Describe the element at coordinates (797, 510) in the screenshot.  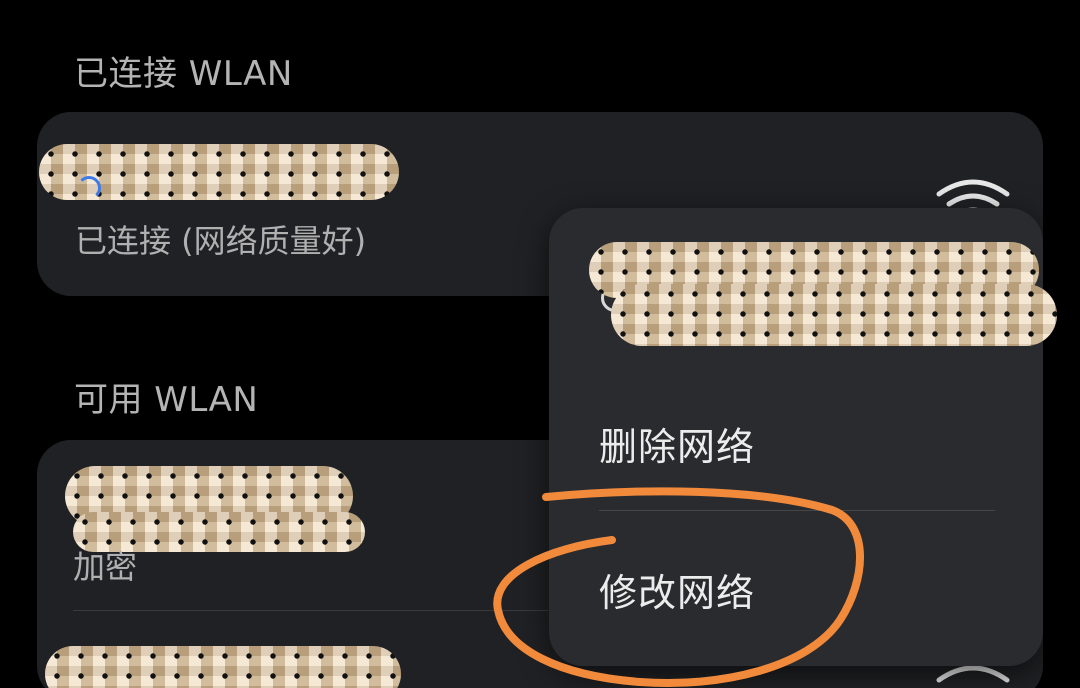
I see `menu-divider` at that location.